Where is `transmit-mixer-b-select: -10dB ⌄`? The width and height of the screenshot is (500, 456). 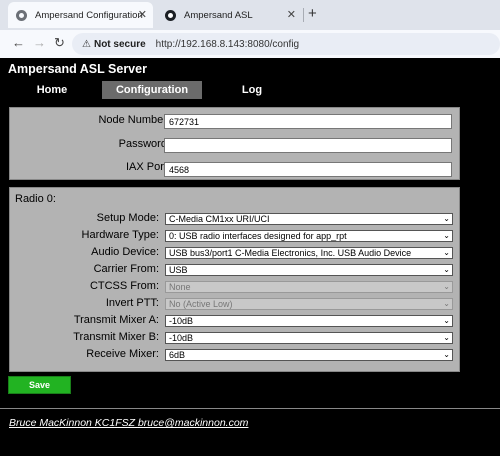
transmit-mixer-b-select: -10dB ⌄ is located at coordinates (309, 338).